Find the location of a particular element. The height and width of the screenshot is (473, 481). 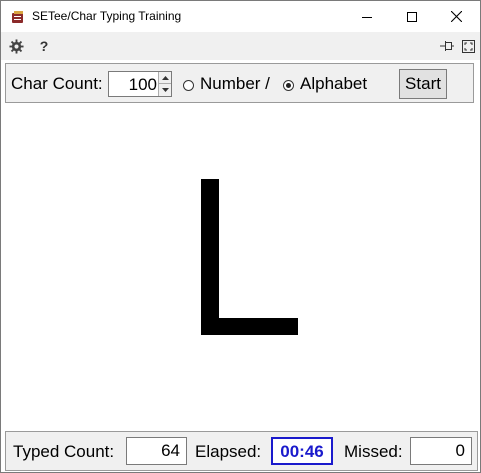

maximize-icon is located at coordinates (411, 16).